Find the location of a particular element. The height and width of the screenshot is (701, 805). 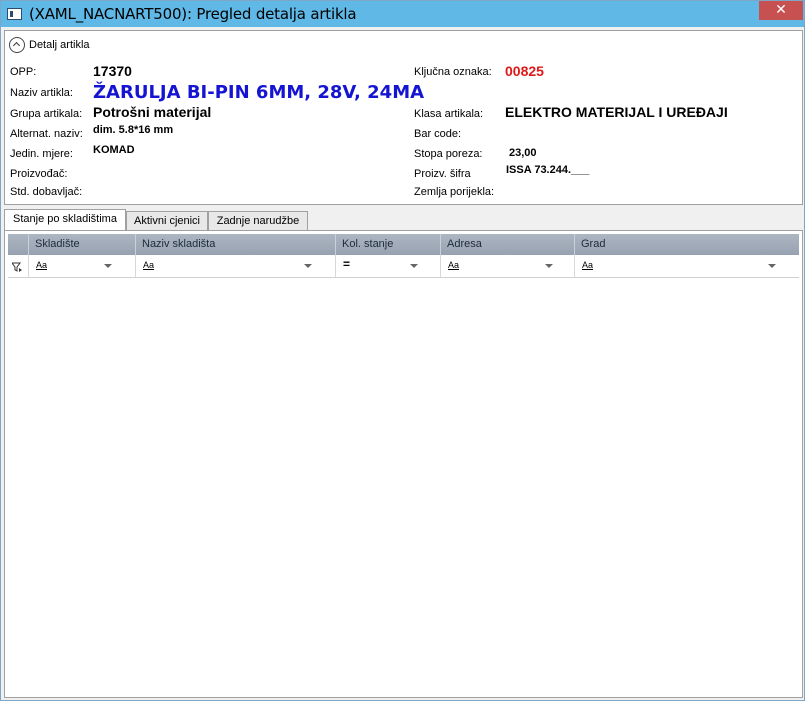

filter-quantity: = is located at coordinates (387, 266).